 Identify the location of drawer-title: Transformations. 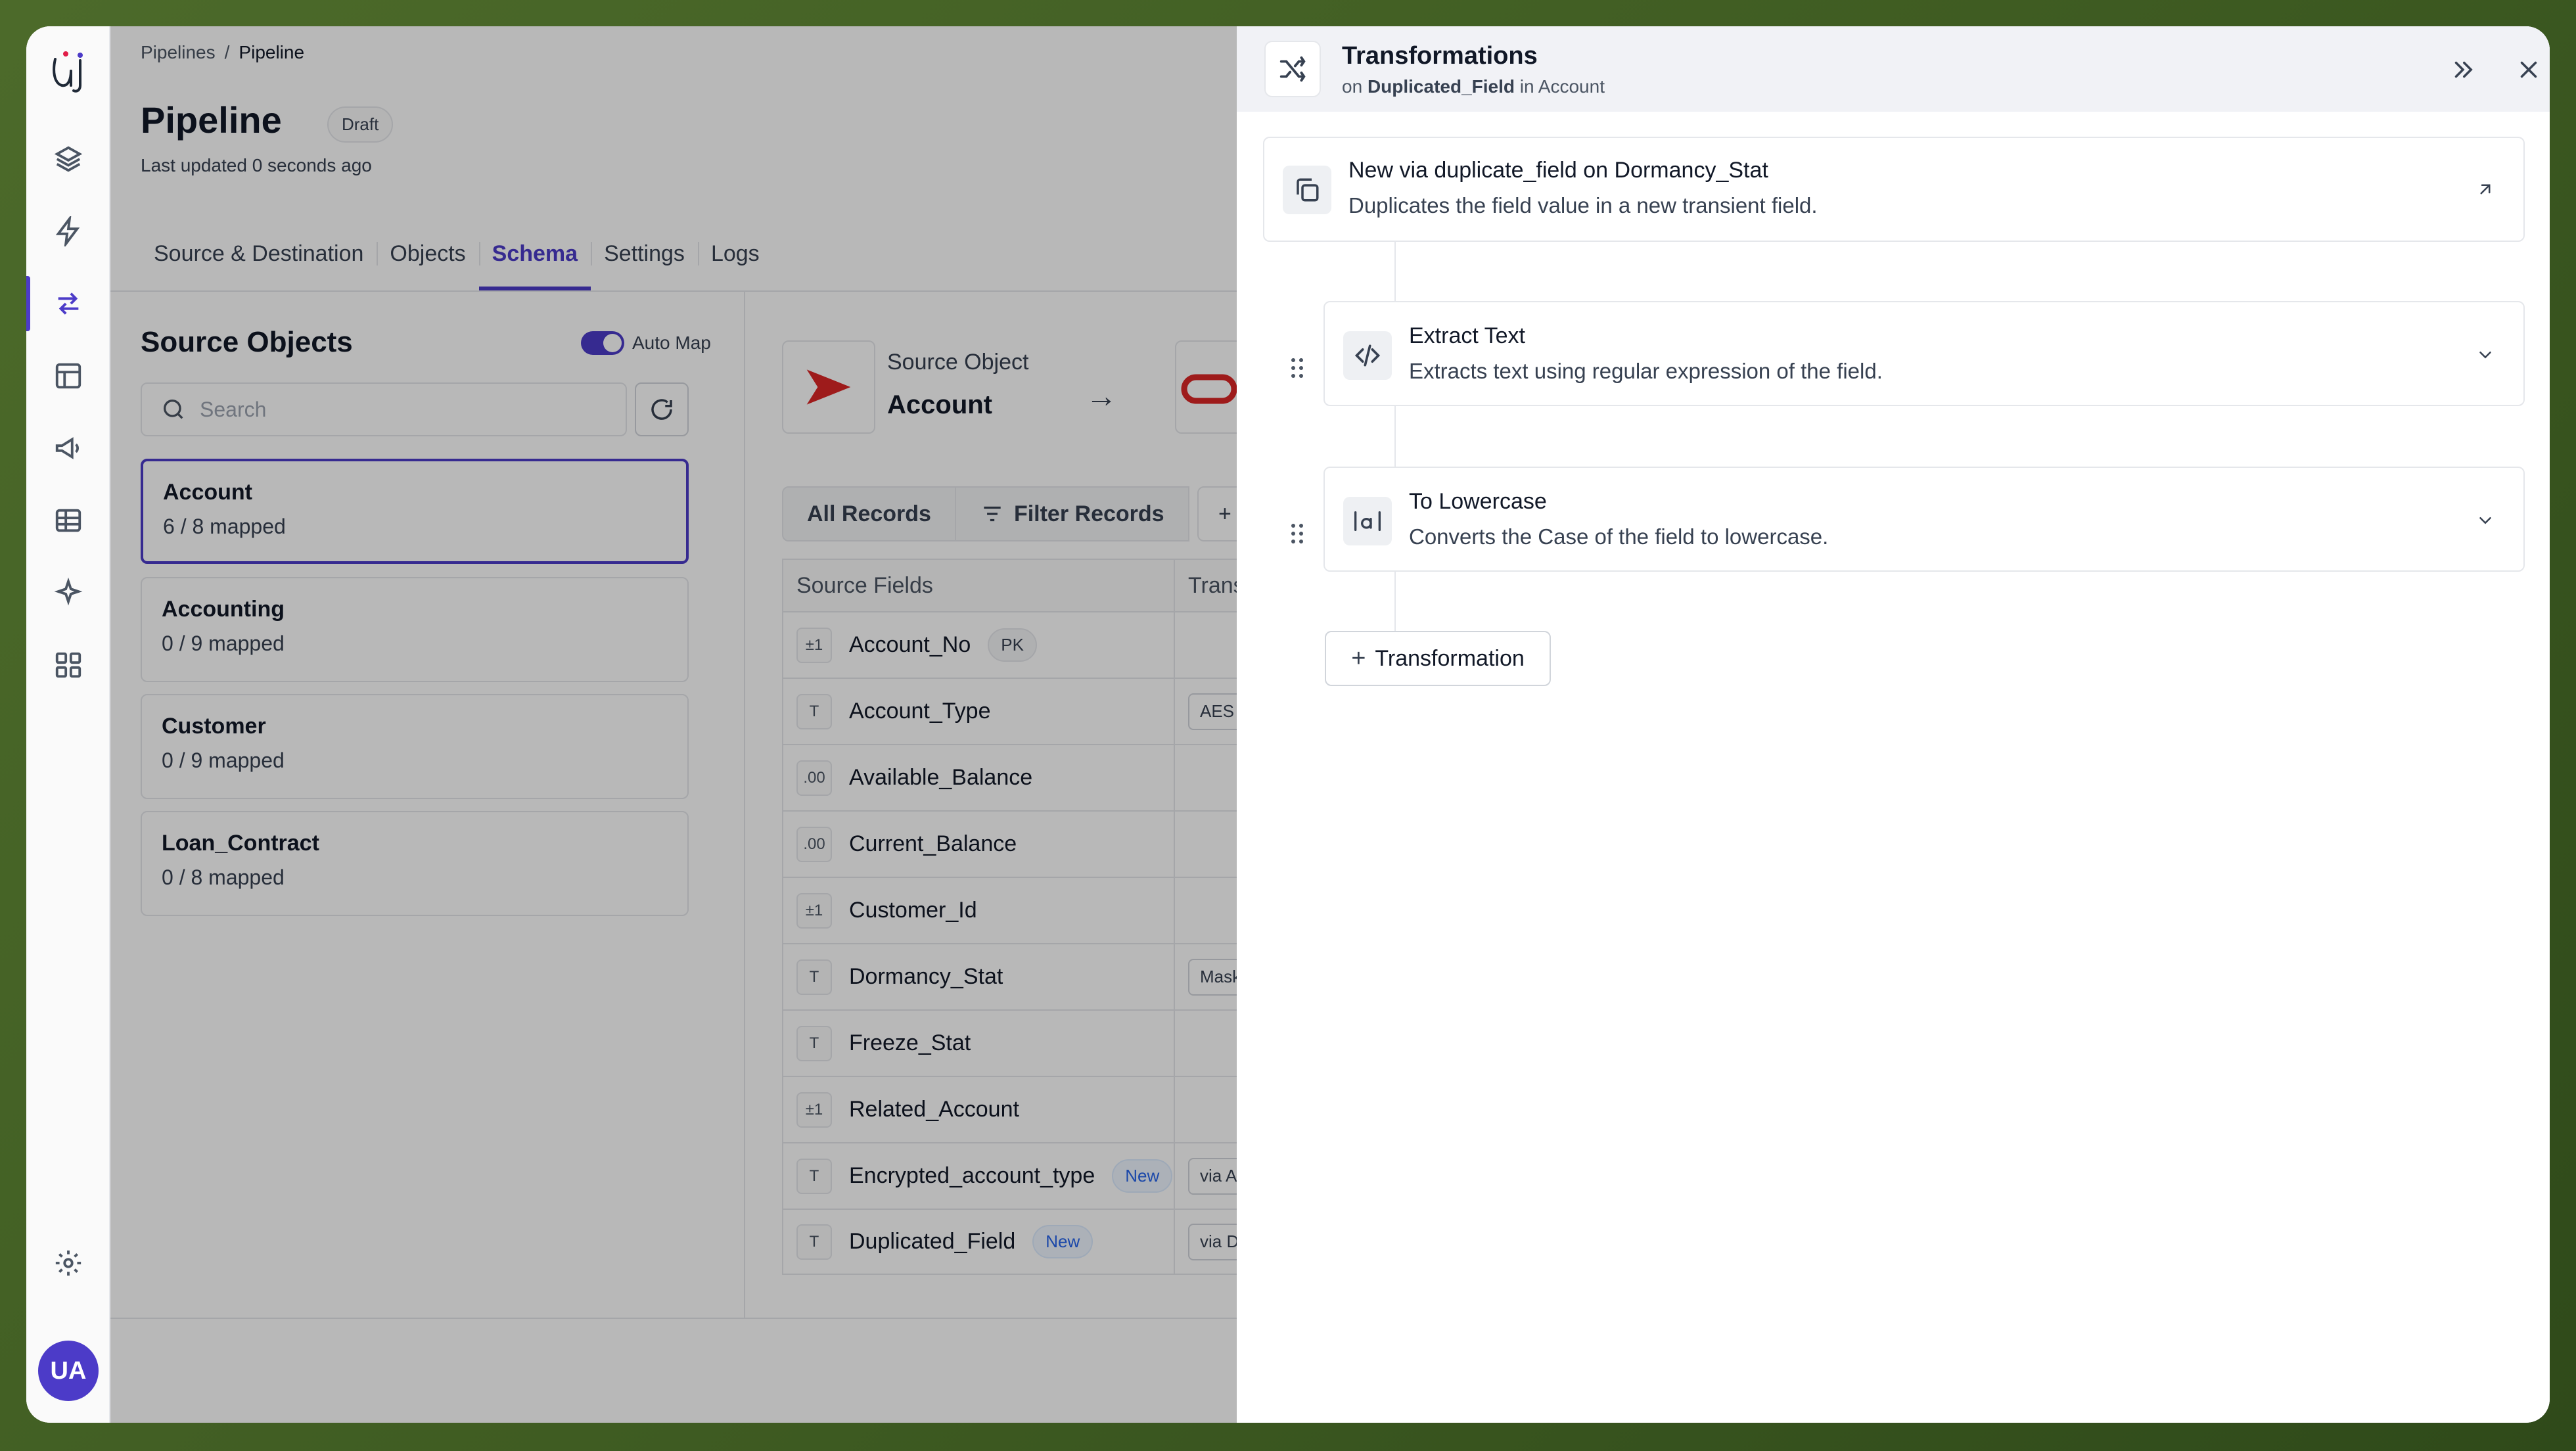
(1440, 56).